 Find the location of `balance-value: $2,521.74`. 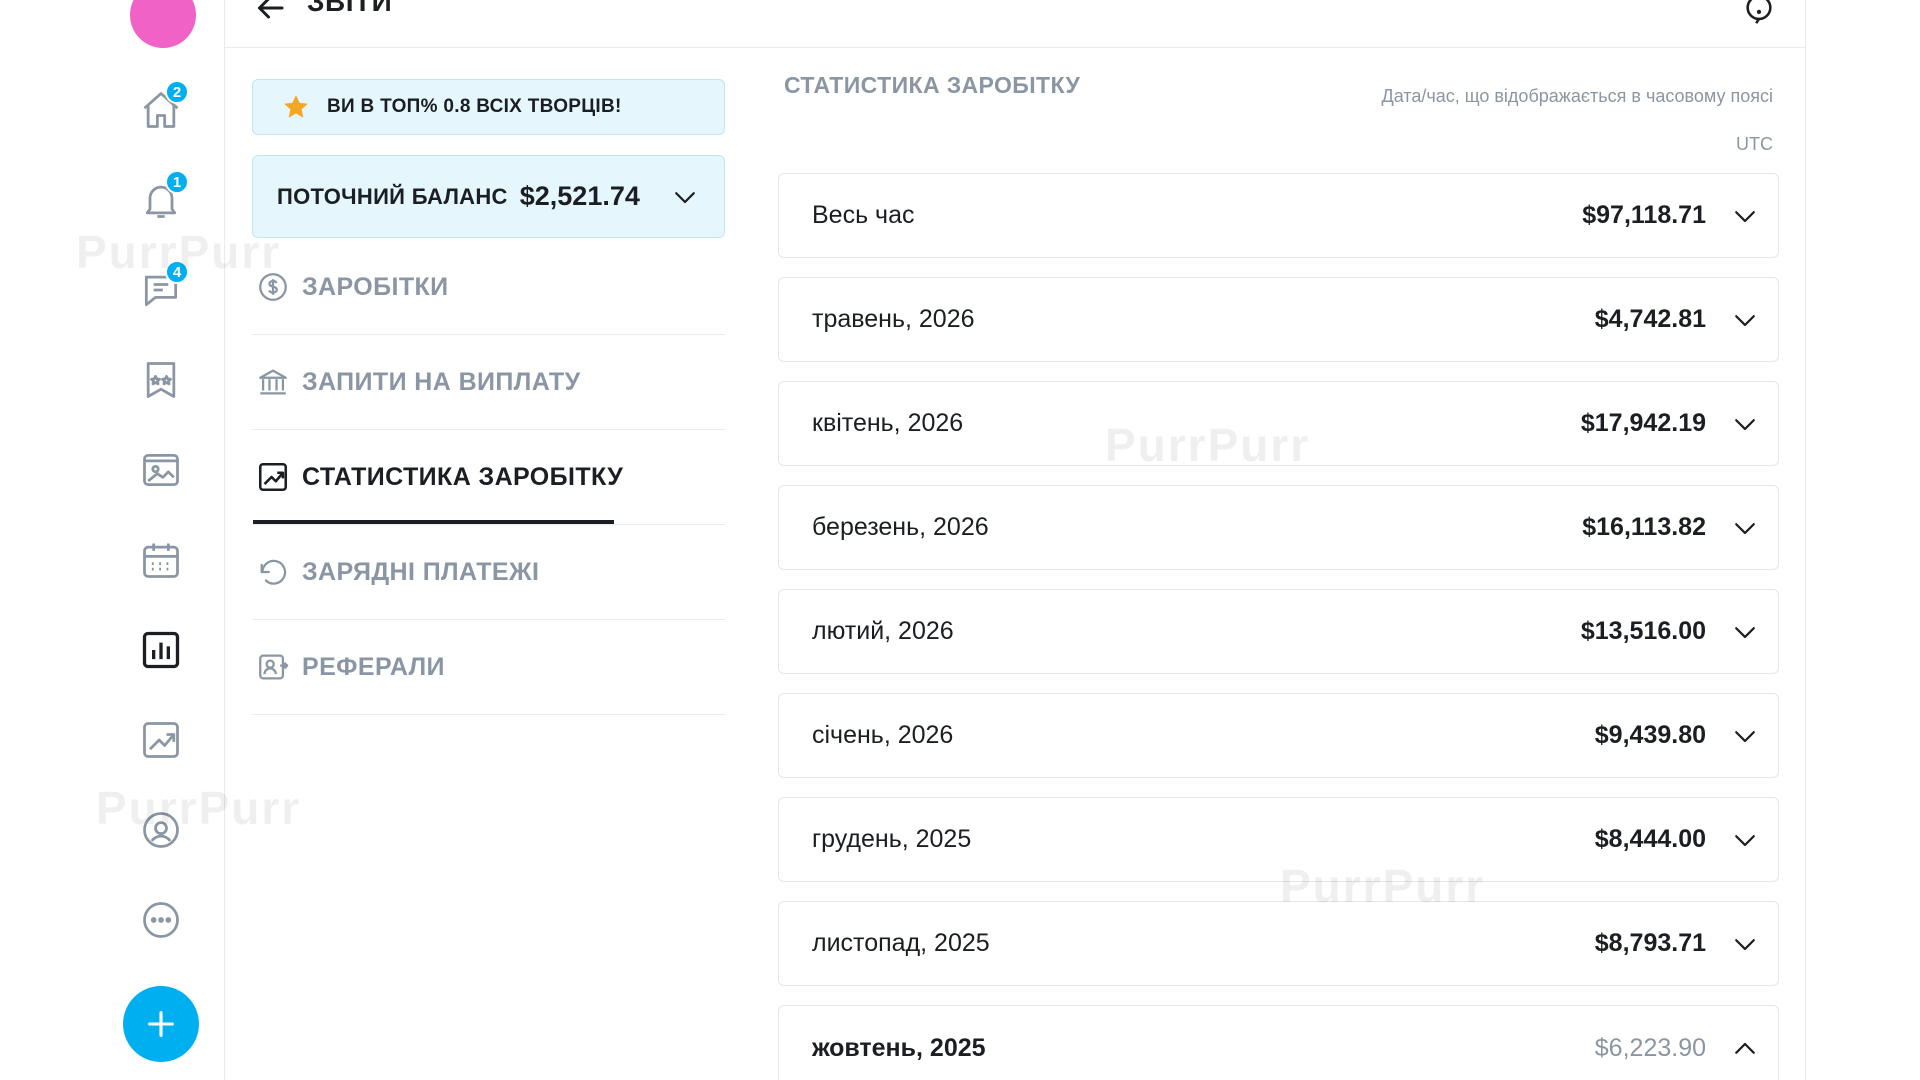

balance-value: $2,521.74 is located at coordinates (579, 196).